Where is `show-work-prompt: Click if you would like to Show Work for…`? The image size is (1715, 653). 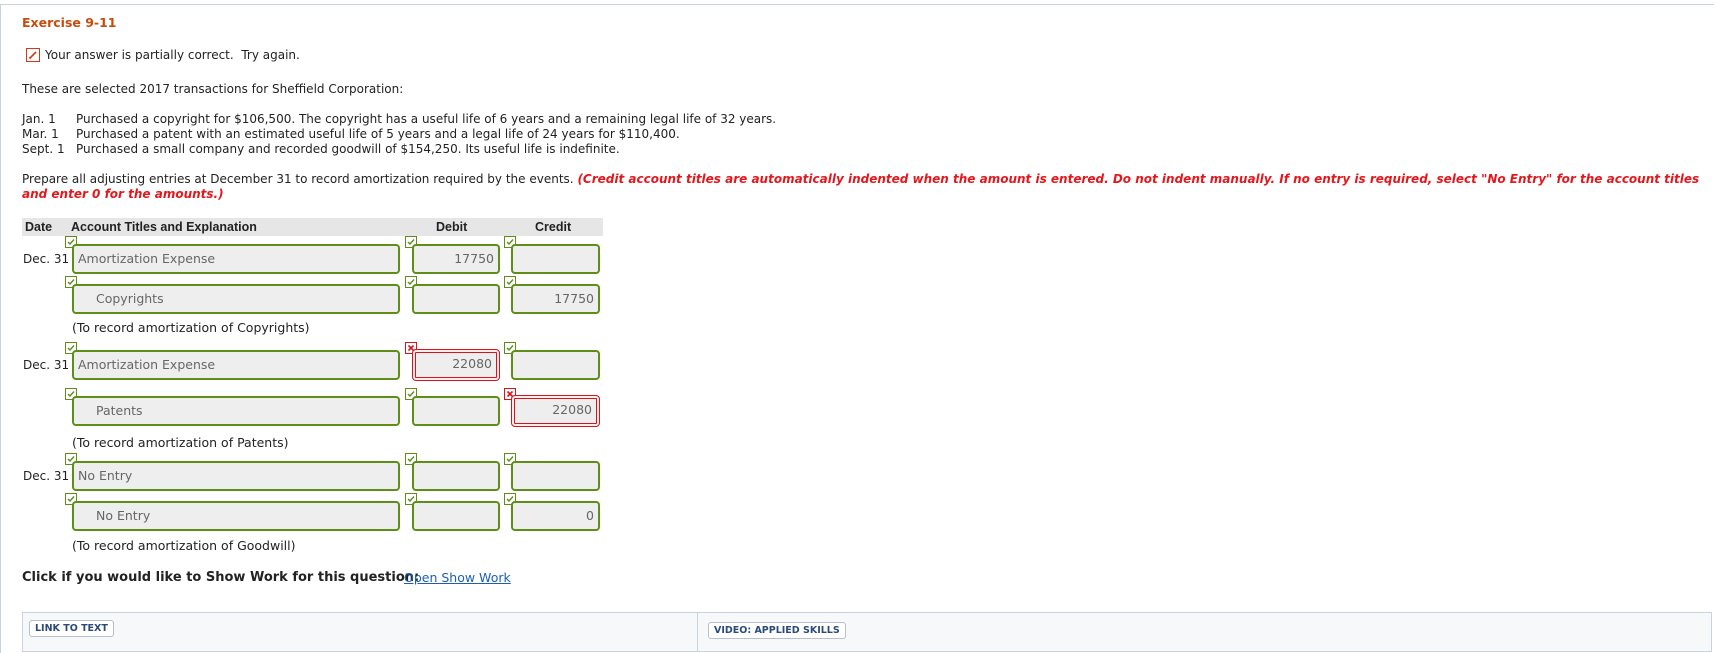 show-work-prompt: Click if you would like to Show Work for… is located at coordinates (221, 577).